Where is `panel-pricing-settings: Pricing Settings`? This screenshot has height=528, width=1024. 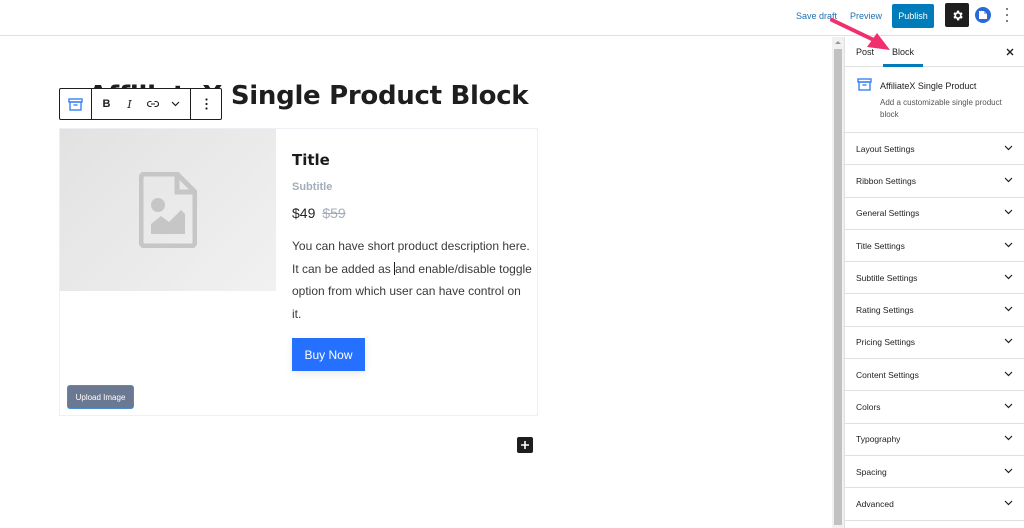 panel-pricing-settings: Pricing Settings is located at coordinates (934, 343).